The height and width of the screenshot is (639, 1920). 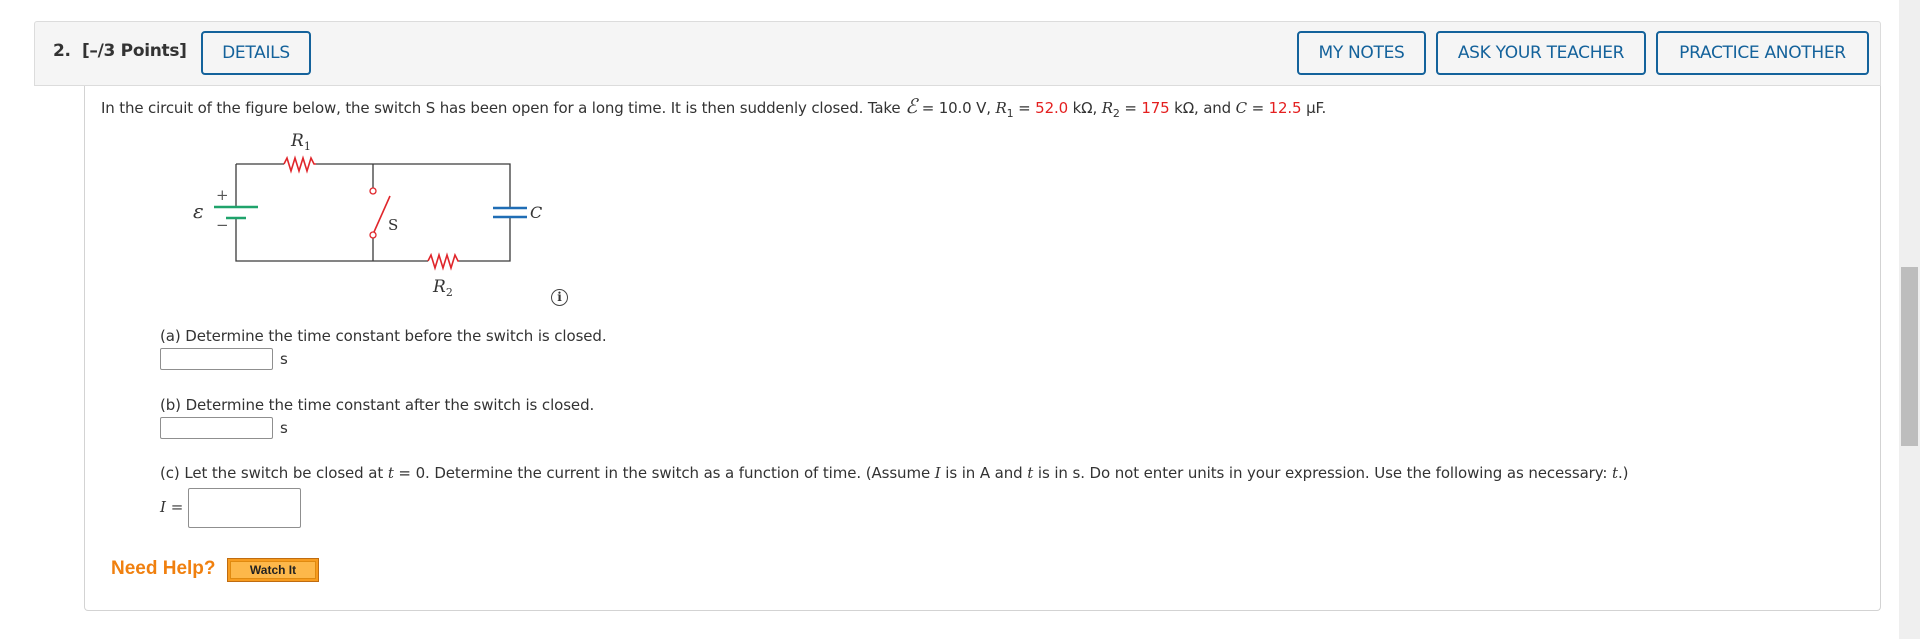 What do you see at coordinates (222, 225) in the screenshot?
I see `minus-label: −` at bounding box center [222, 225].